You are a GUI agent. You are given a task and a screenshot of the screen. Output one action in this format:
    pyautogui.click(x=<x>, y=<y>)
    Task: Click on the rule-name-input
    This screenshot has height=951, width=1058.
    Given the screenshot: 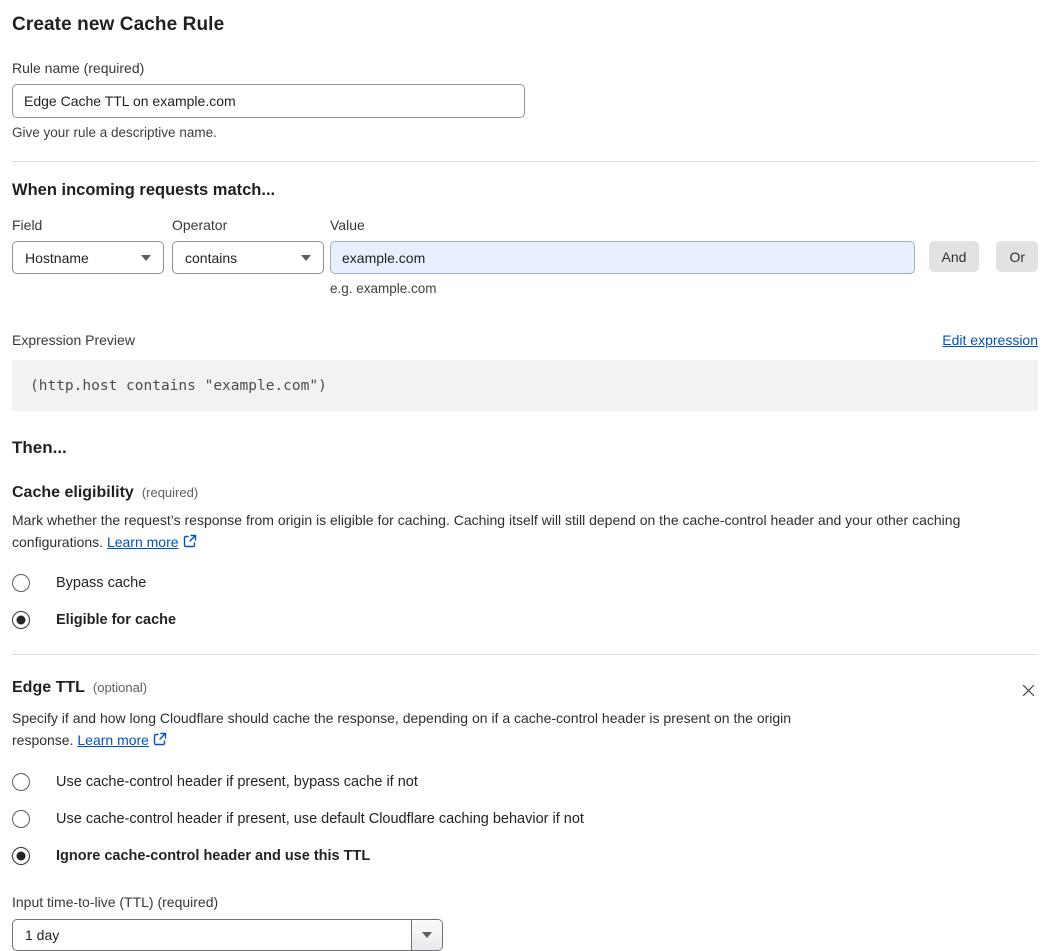 What is the action you would take?
    pyautogui.click(x=268, y=101)
    